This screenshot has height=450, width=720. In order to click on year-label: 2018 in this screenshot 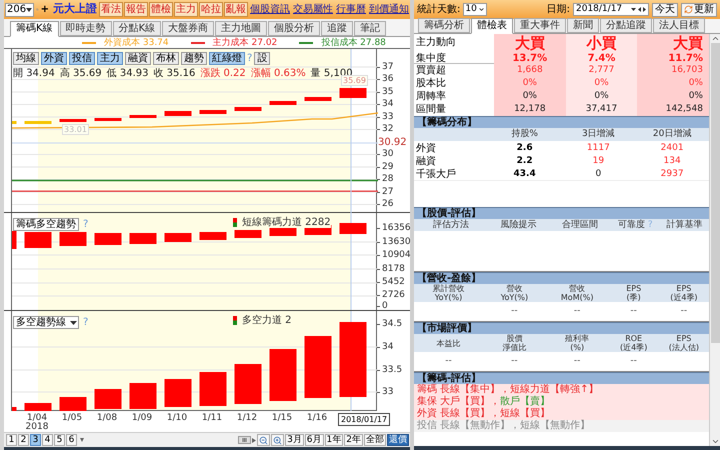, I will do `click(37, 427)`.